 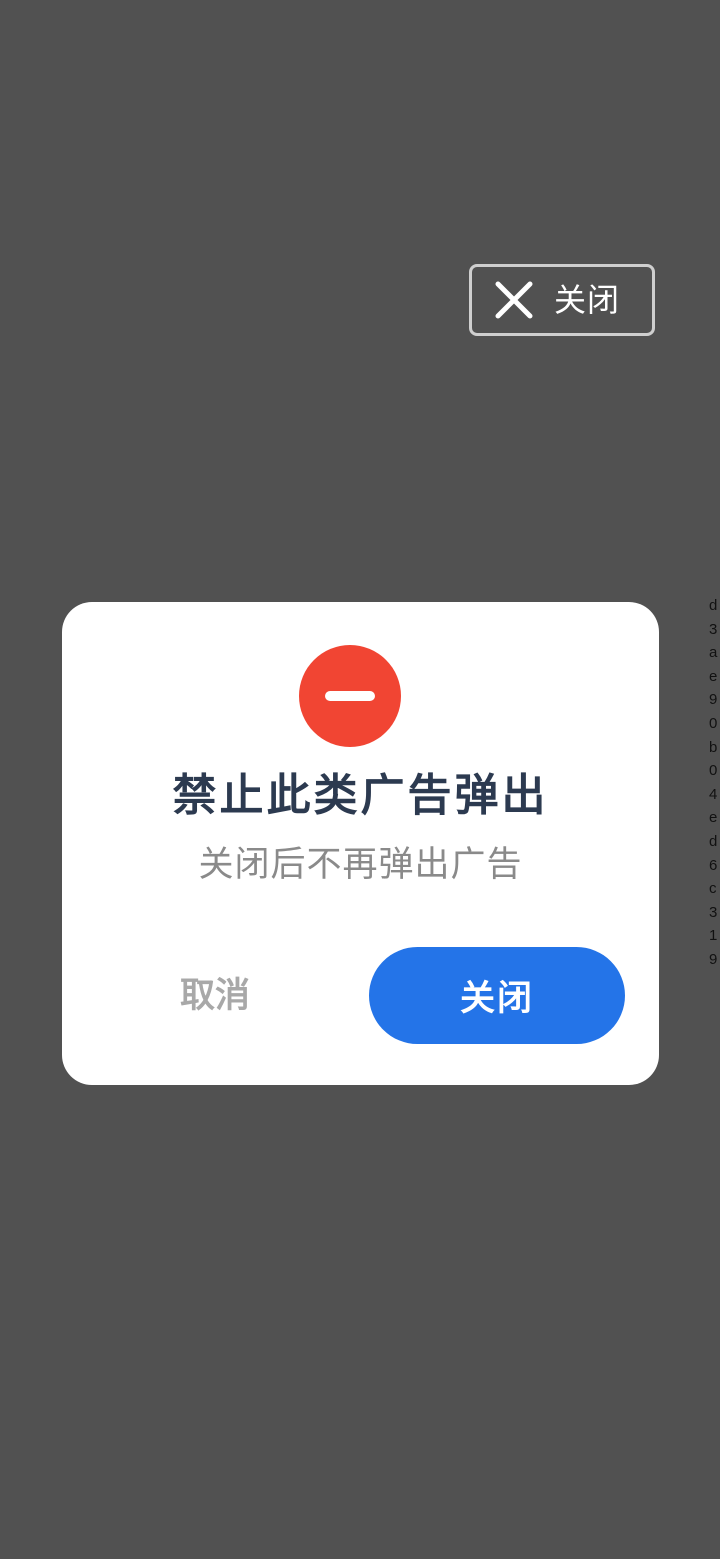 What do you see at coordinates (713, 747) in the screenshot?
I see `side-text-char: b` at bounding box center [713, 747].